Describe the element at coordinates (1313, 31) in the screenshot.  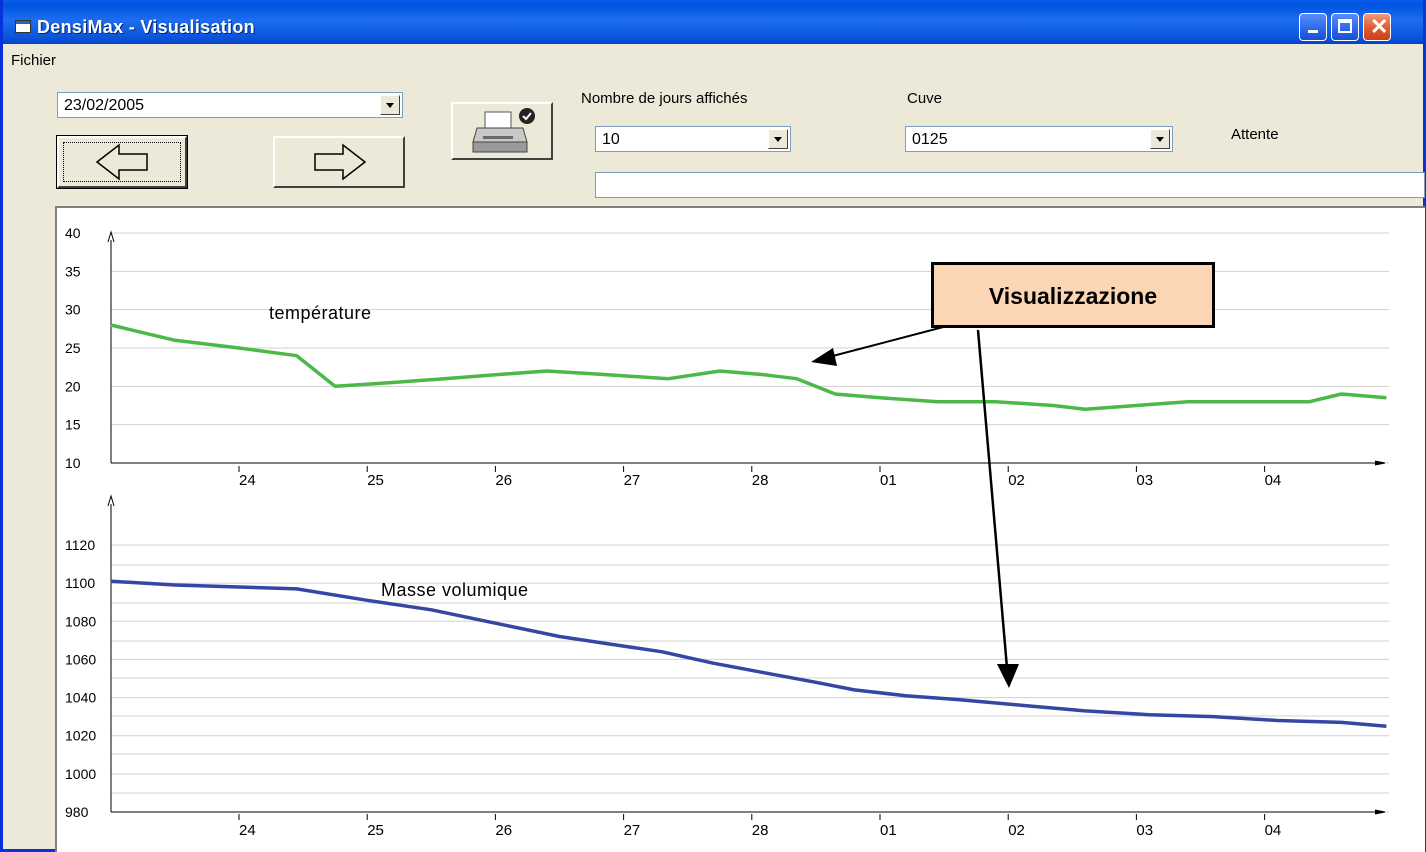
I see `minimize-icon` at that location.